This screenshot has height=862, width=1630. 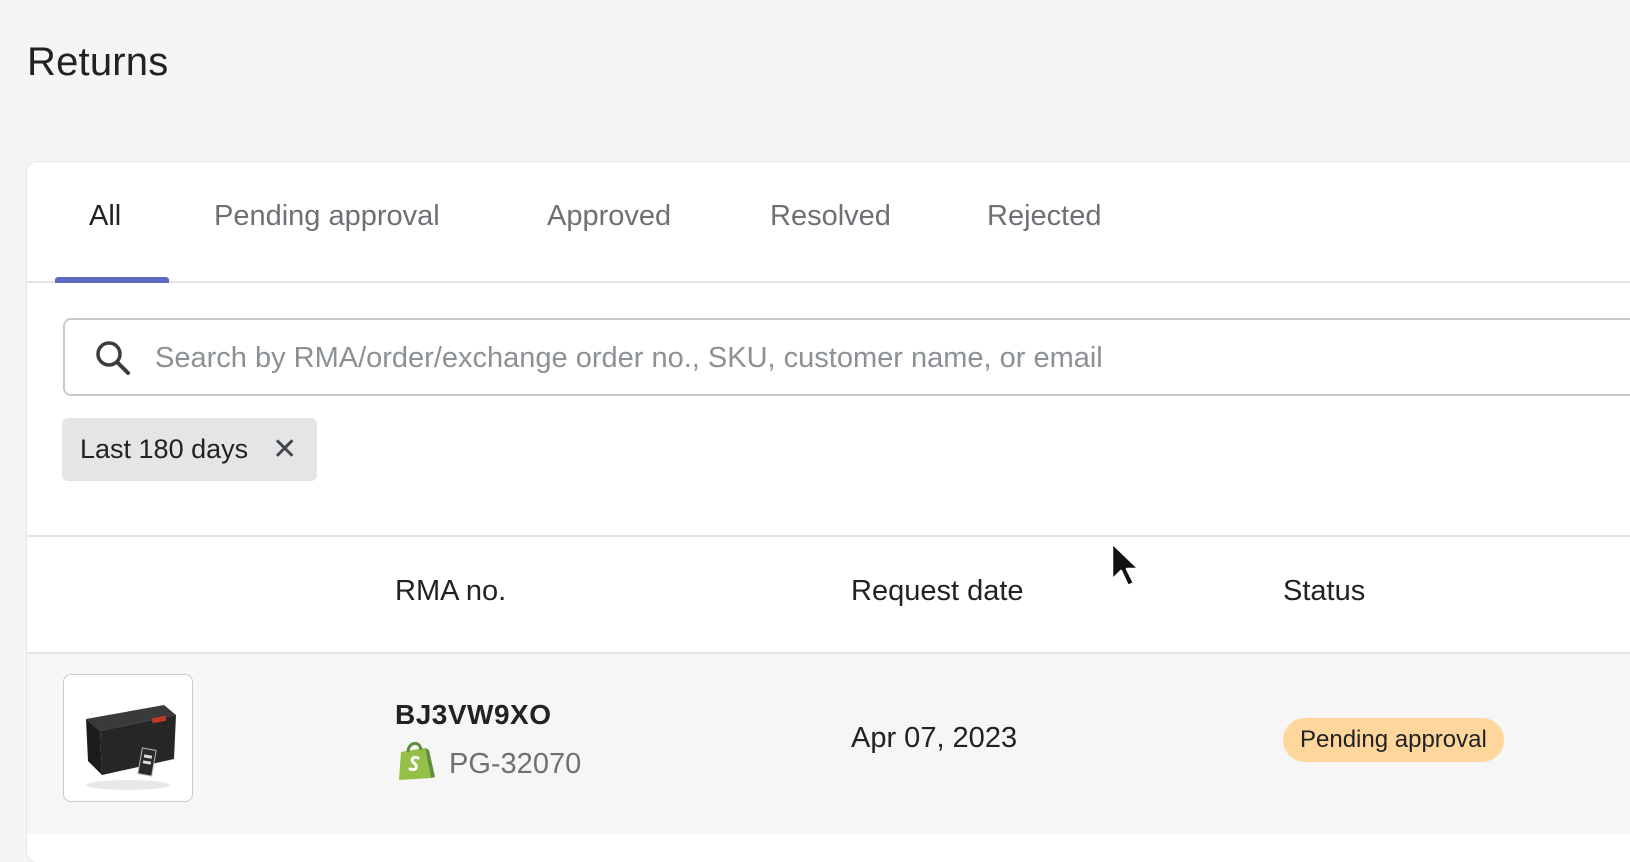 I want to click on active-tab-indicator, so click(x=112, y=280).